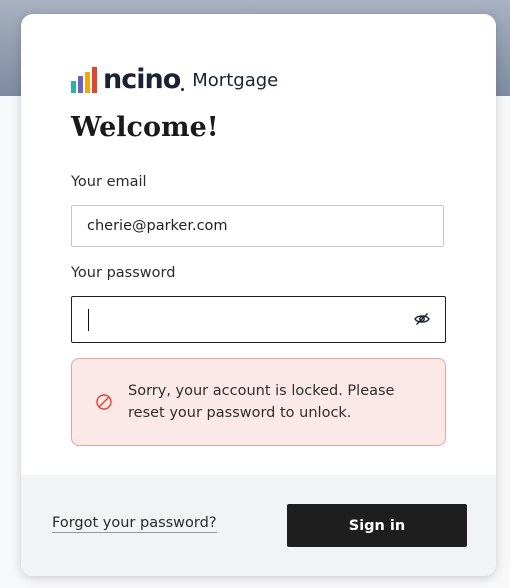 The height and width of the screenshot is (588, 510). What do you see at coordinates (377, 525) in the screenshot?
I see `sign-in-button: Sign in` at bounding box center [377, 525].